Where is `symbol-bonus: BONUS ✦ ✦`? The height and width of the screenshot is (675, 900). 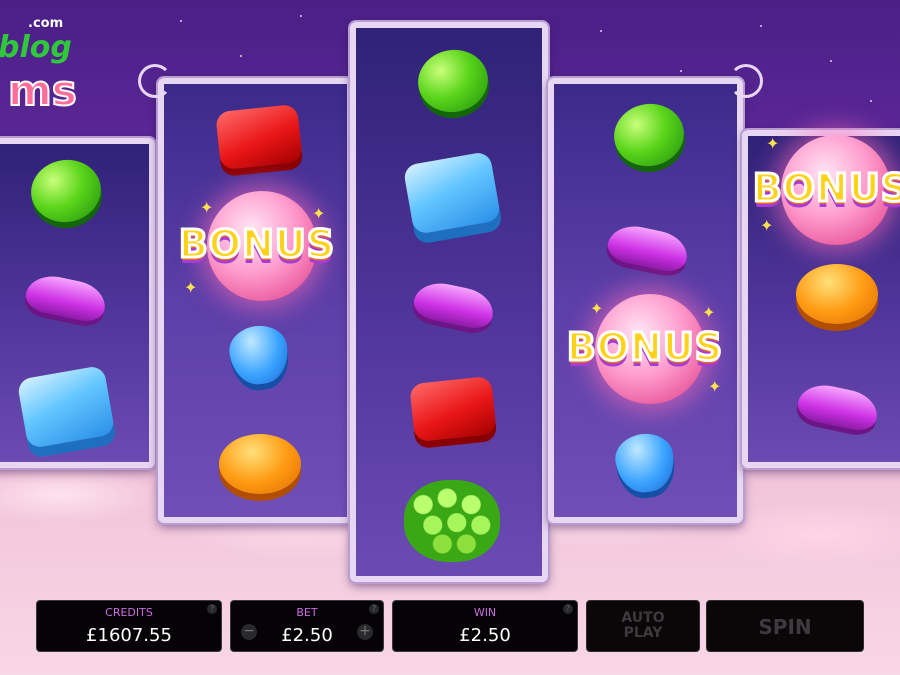 symbol-bonus: BONUS ✦ ✦ is located at coordinates (823, 190).